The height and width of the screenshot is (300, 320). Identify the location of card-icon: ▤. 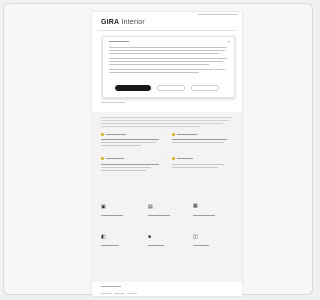
(150, 207).